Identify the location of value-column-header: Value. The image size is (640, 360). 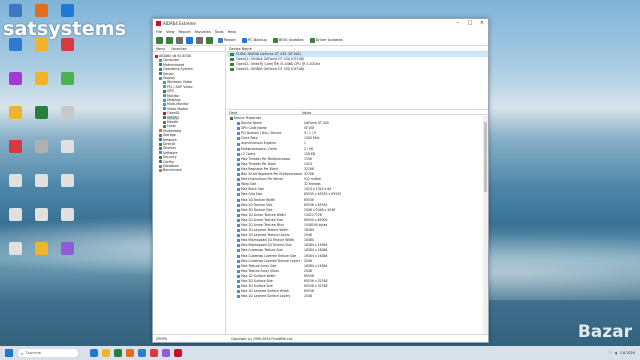
(306, 112).